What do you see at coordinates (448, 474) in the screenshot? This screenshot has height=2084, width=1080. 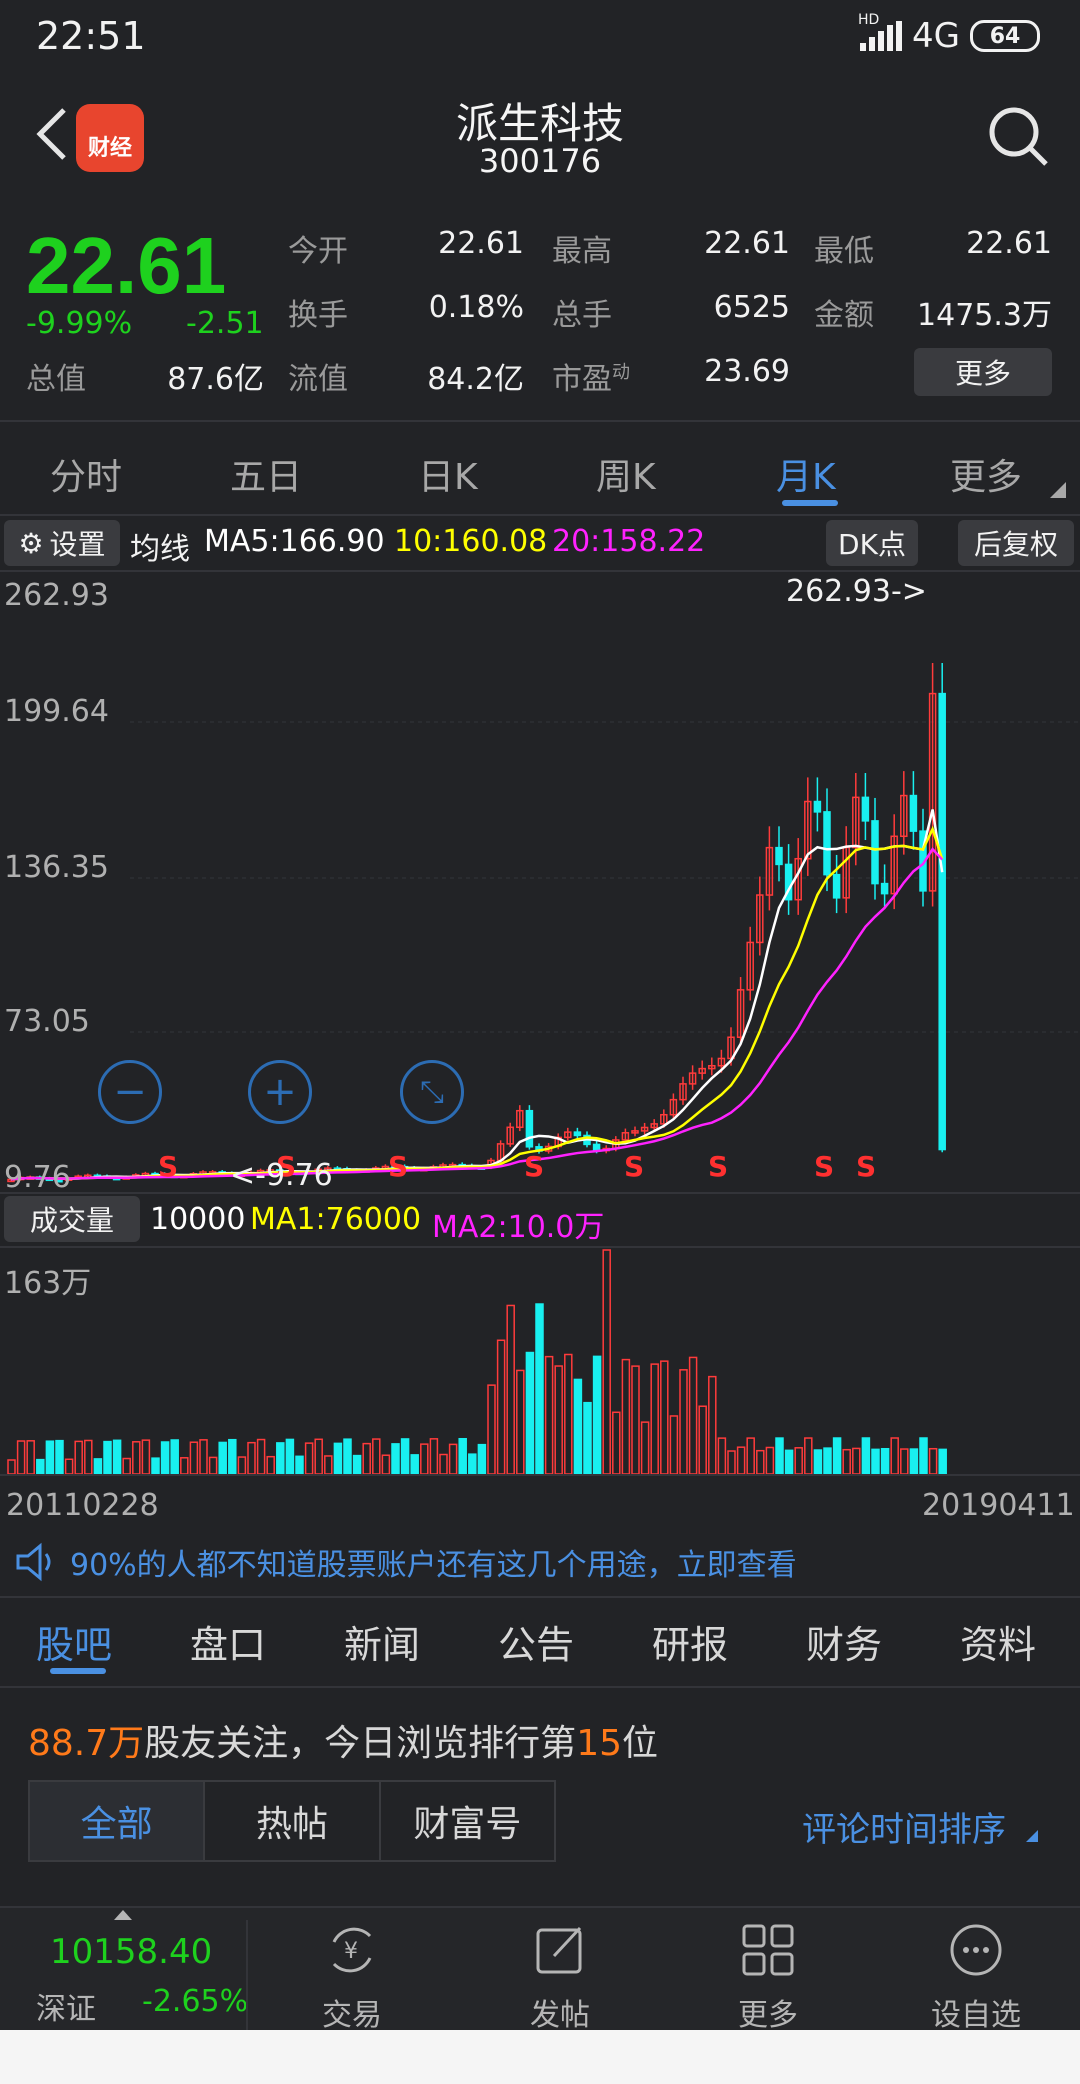 I see `tab-daily-k: 日K` at bounding box center [448, 474].